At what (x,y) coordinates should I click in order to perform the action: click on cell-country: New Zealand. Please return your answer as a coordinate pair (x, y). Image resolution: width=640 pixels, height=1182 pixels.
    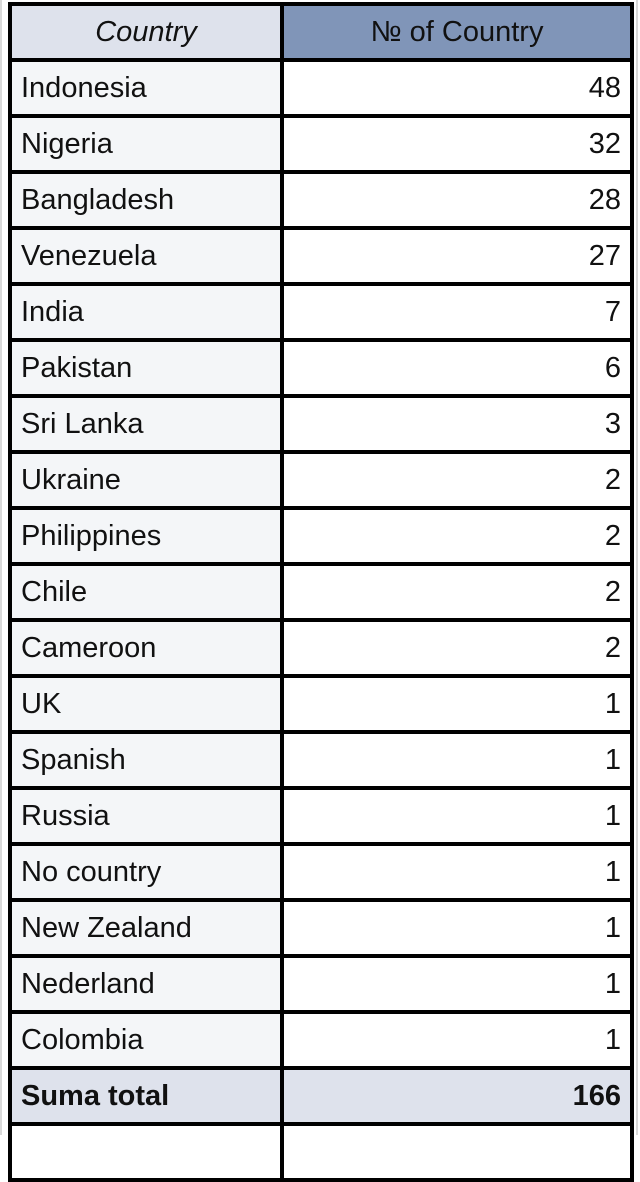
    Looking at the image, I should click on (146, 928).